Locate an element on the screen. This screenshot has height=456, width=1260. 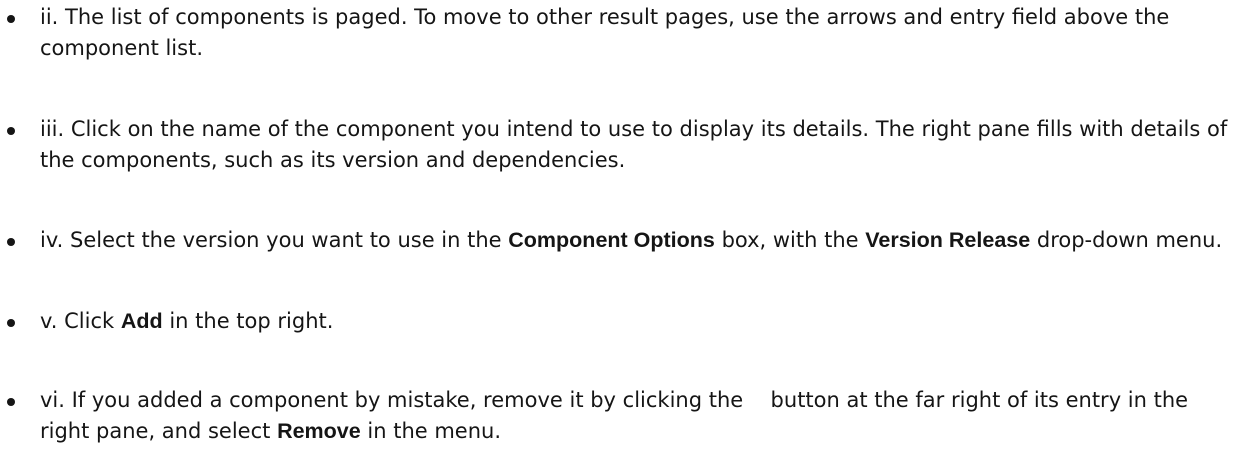
list-item: v. Click Add in the top right. is located at coordinates (630, 321).